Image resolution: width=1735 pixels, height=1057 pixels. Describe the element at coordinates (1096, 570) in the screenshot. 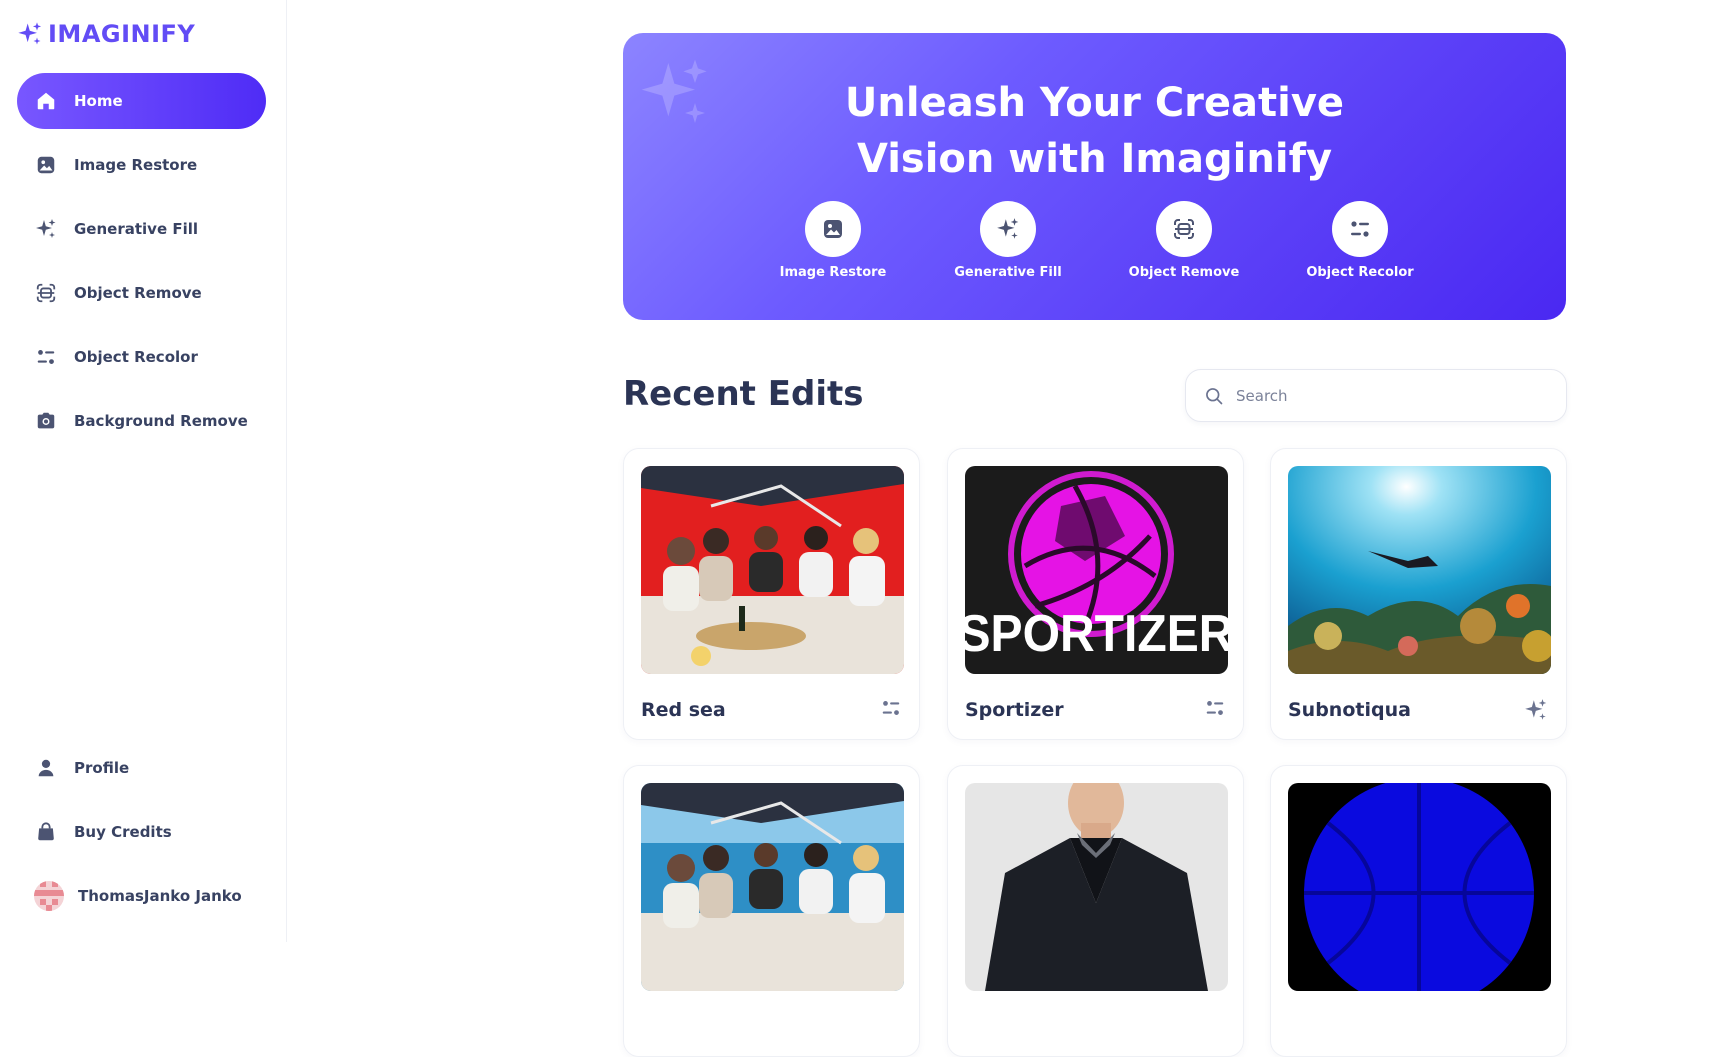

I see `edit-thumbnail: SPORTIZER` at that location.